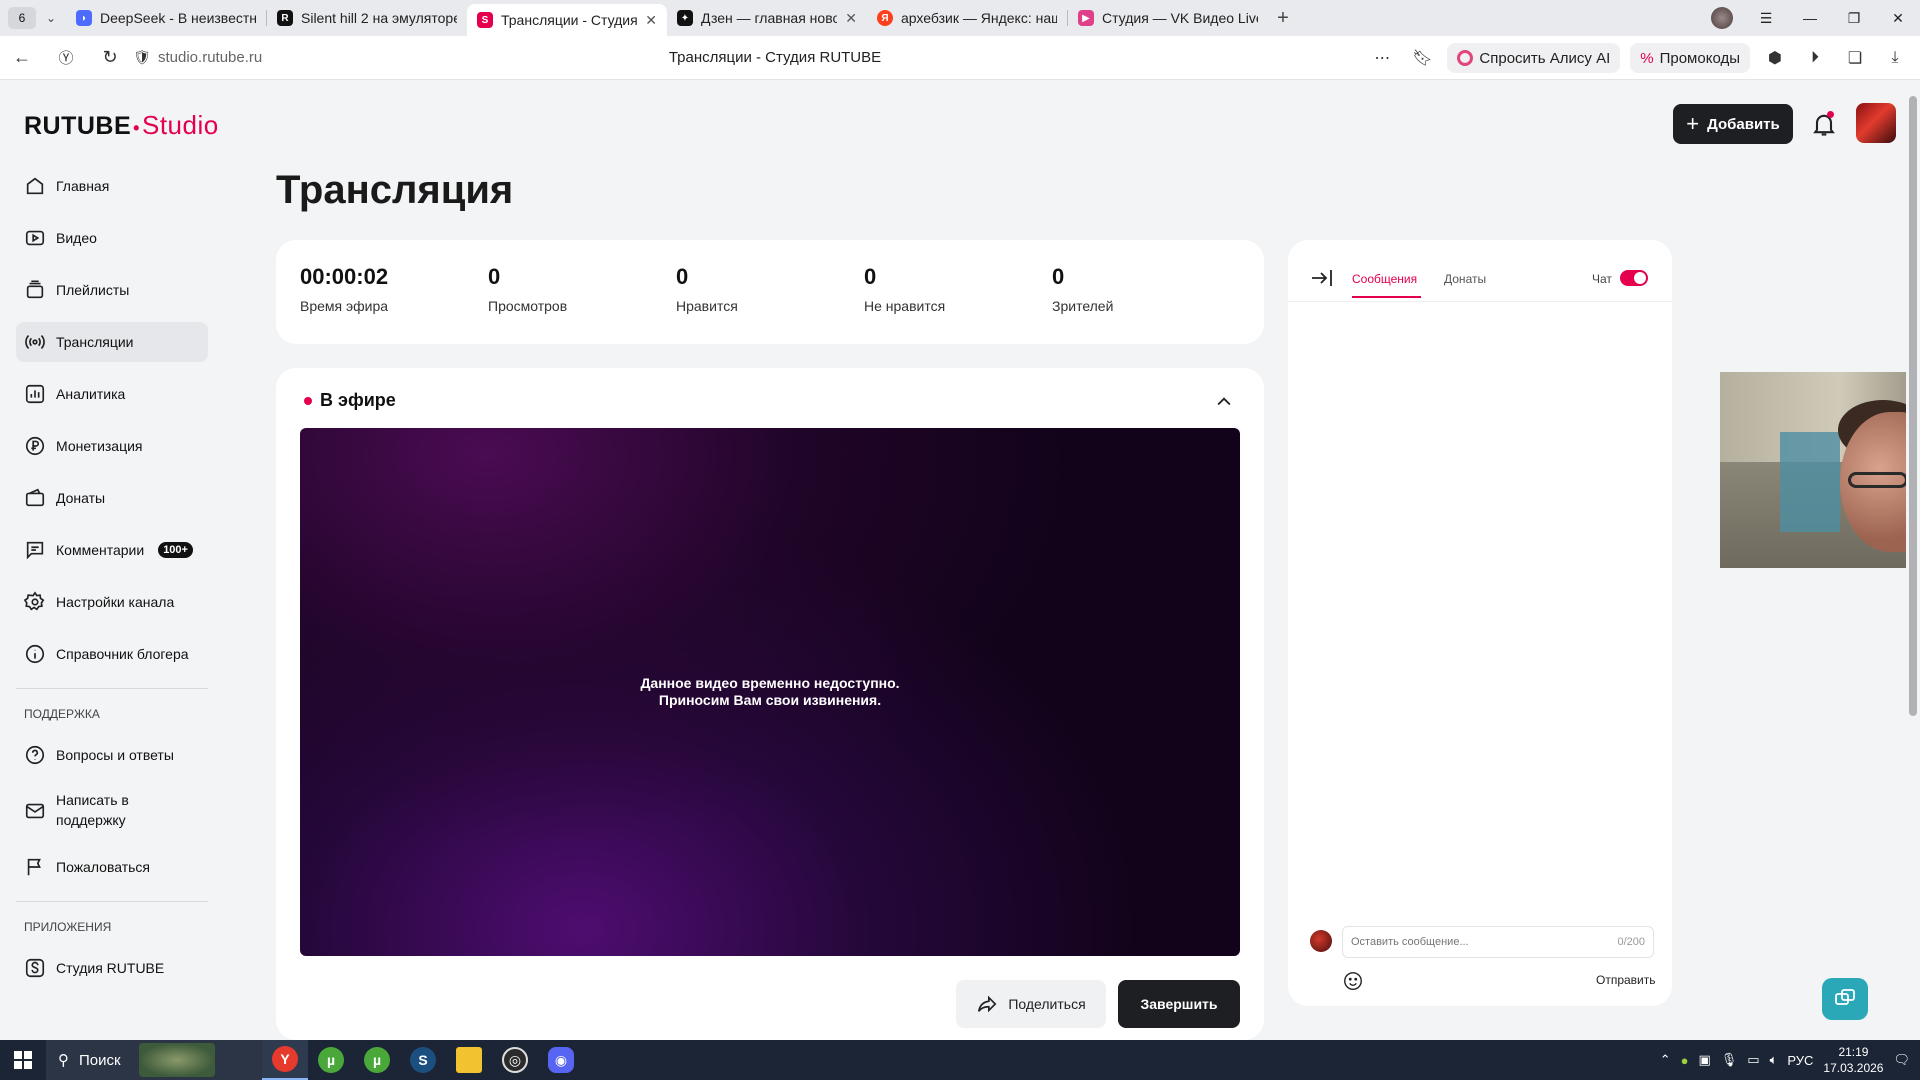 This screenshot has height=1080, width=1920. What do you see at coordinates (469, 1060) in the screenshot?
I see `taskbar-file-explorer` at bounding box center [469, 1060].